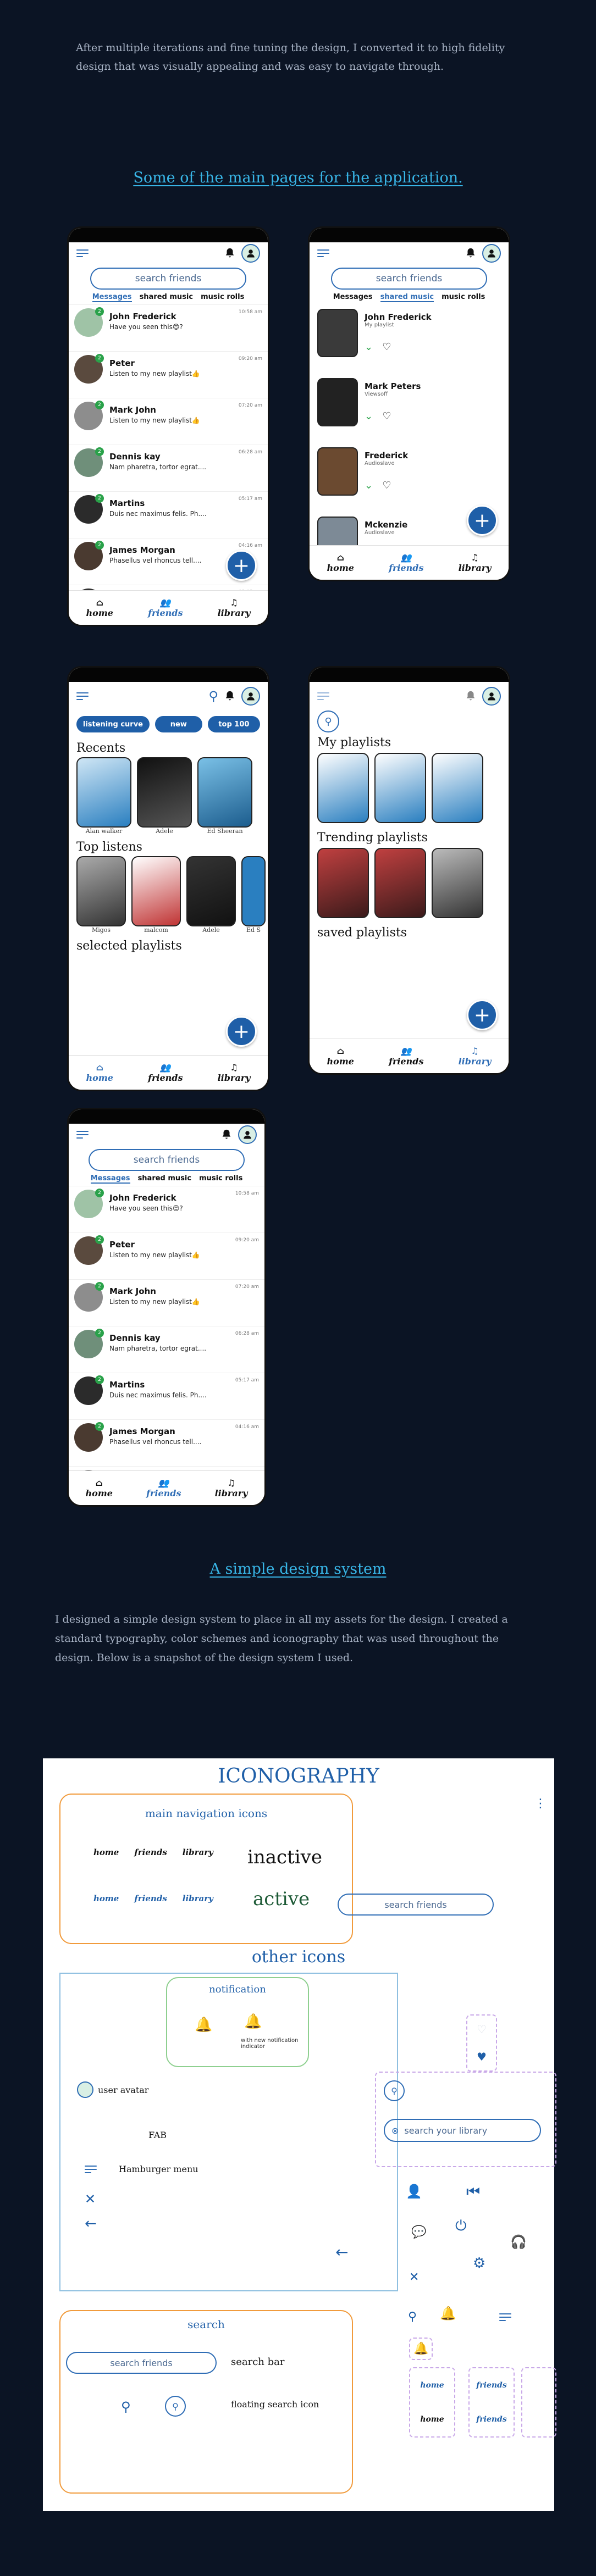 The height and width of the screenshot is (2576, 596). Describe the element at coordinates (253, 2021) in the screenshot. I see `bell-notification-icon: 🔔` at that location.